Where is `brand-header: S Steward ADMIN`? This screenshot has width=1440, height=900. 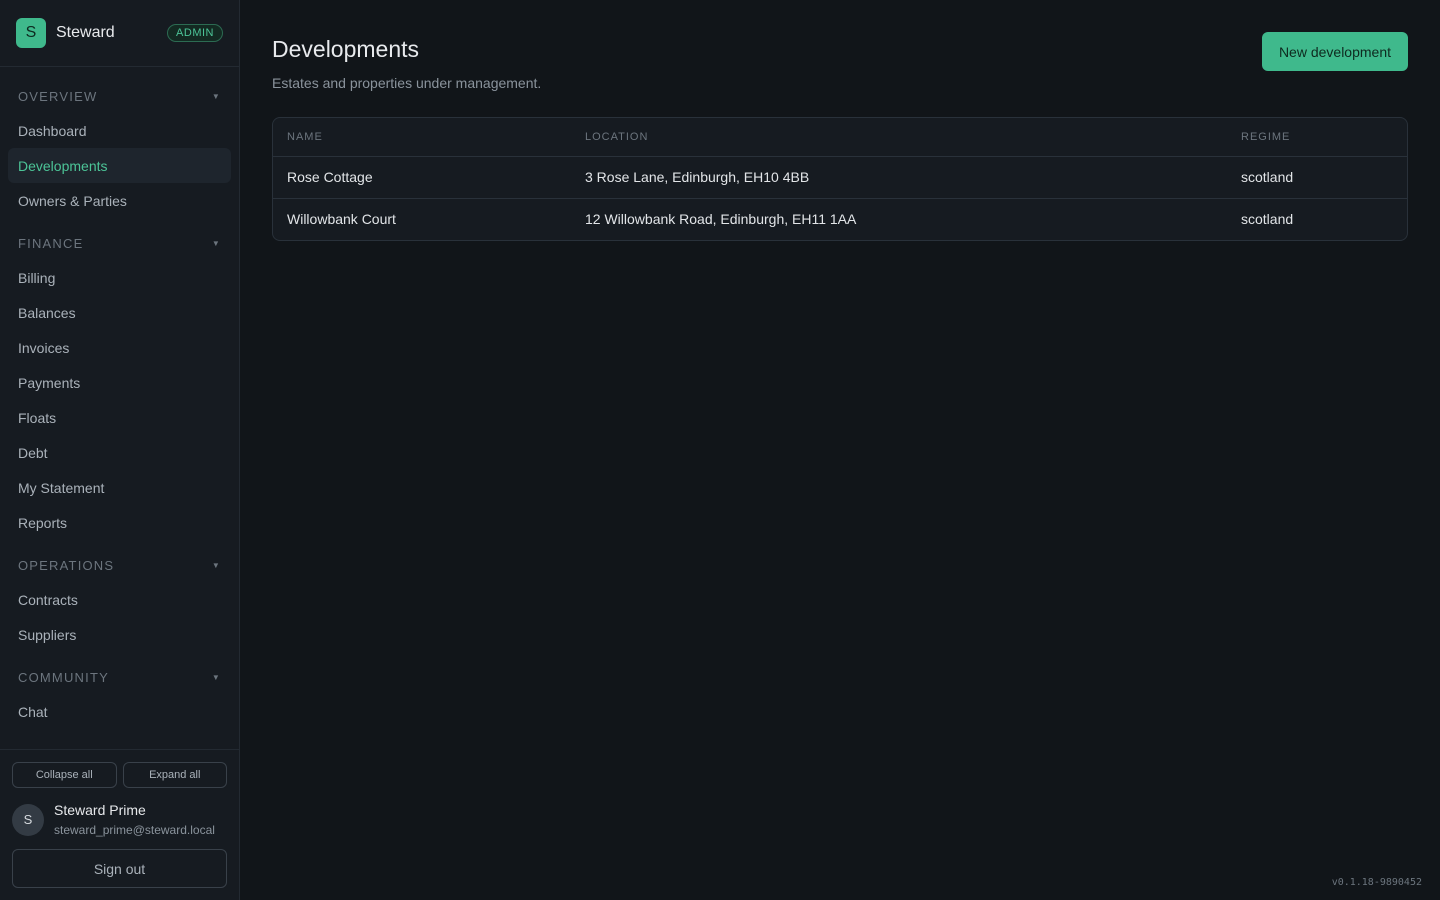
brand-header: S Steward ADMIN is located at coordinates (119, 33).